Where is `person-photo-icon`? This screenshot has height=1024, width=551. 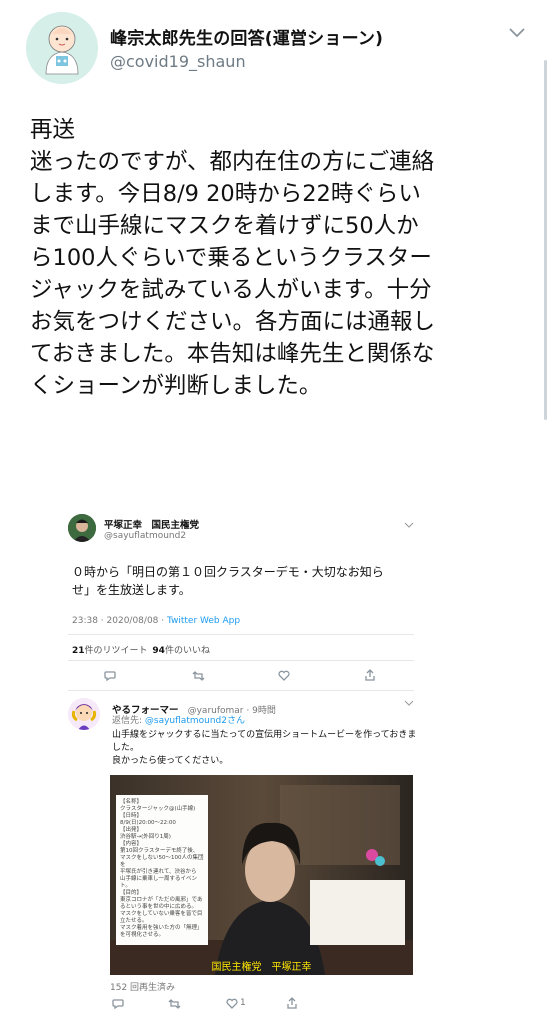
person-photo-icon is located at coordinates (82, 528).